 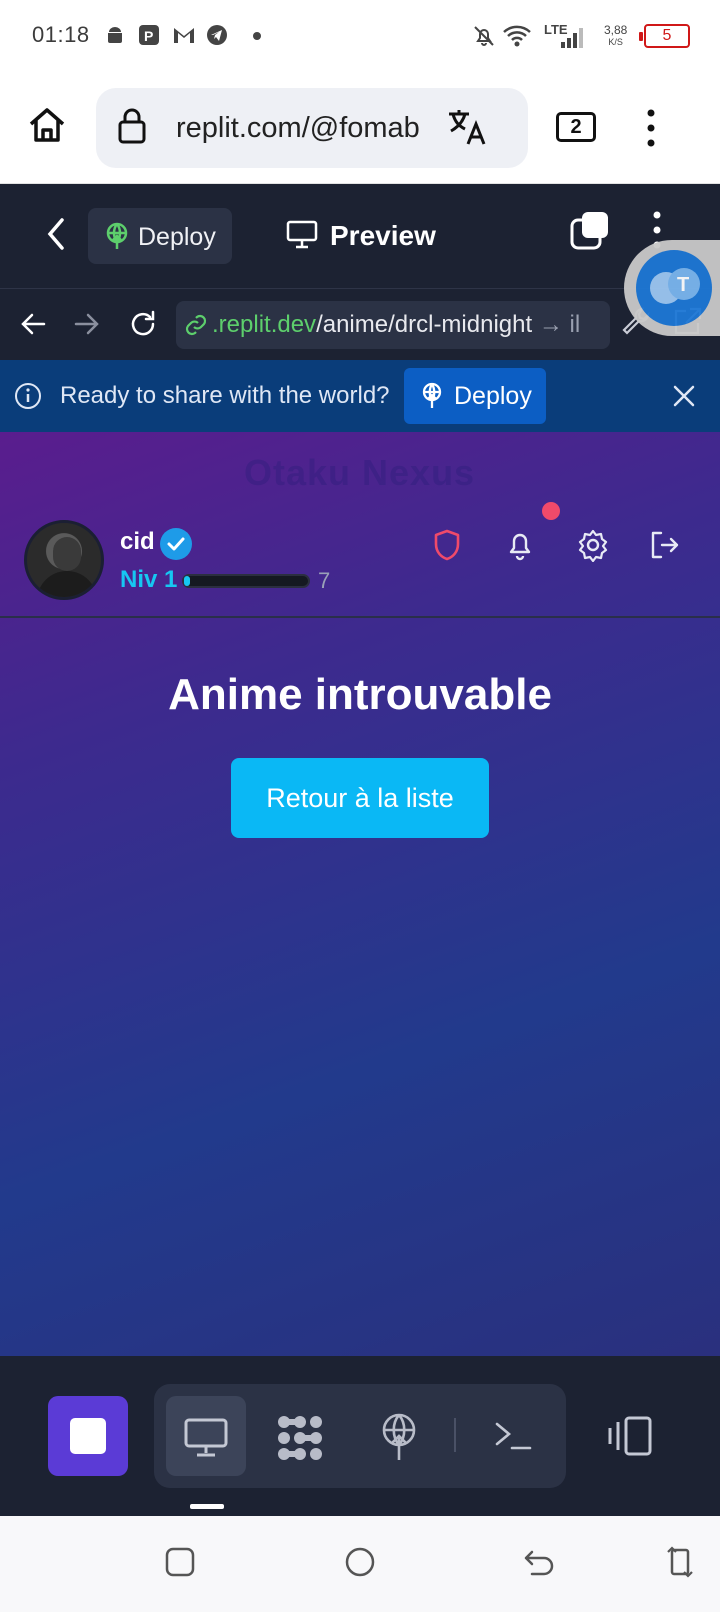 I want to click on shell-icon, so click(x=514, y=1436).